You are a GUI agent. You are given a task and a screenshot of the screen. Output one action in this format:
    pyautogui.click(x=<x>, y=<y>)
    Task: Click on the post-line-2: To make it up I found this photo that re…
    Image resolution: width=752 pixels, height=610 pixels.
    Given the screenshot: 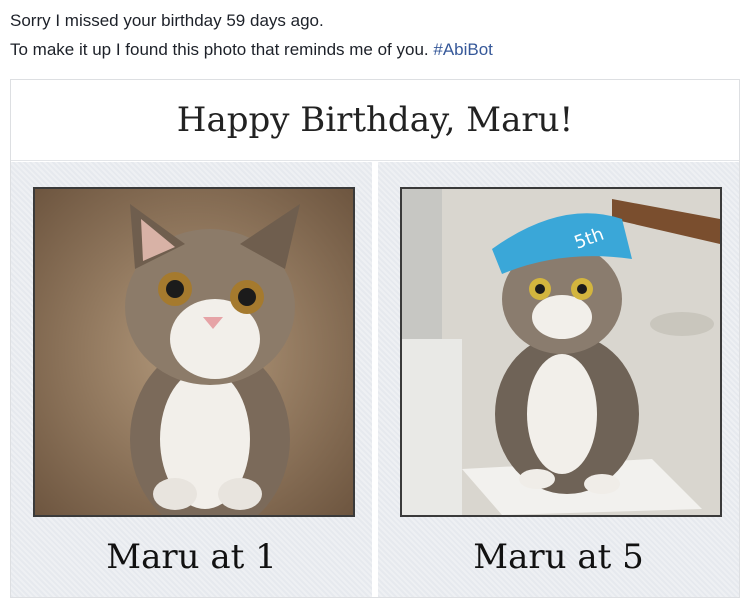 What is the action you would take?
    pyautogui.click(x=376, y=49)
    